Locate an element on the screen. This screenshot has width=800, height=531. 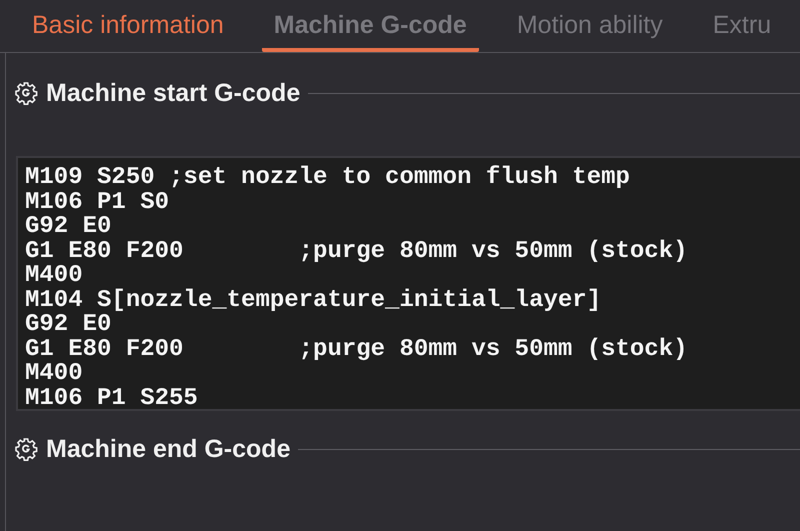
code-line: M104 S[nozzle_temperature_initial_layer] is located at coordinates (313, 300).